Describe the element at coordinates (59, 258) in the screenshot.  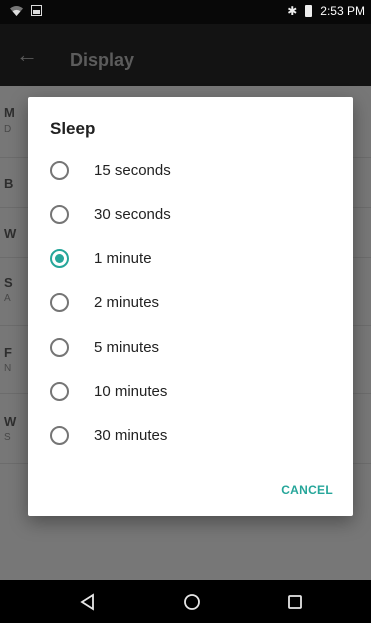
I see `radio-button-selected` at that location.